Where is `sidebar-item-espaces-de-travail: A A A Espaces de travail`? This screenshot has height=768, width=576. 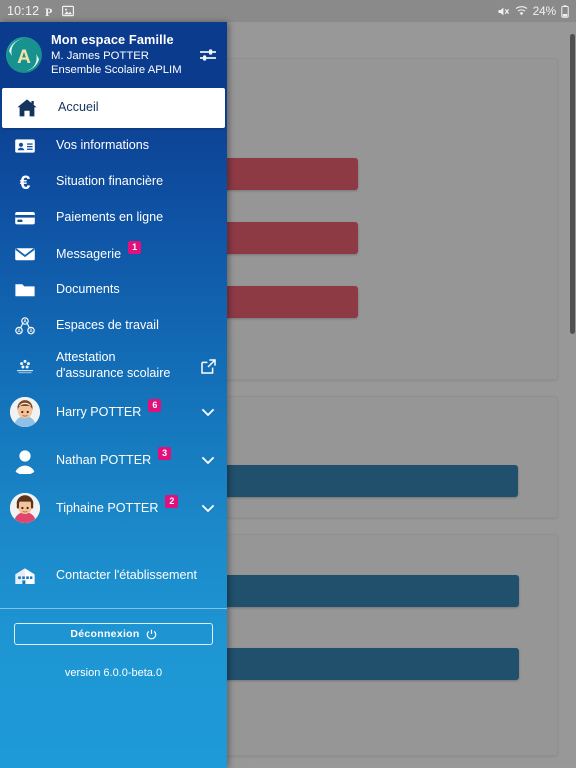
sidebar-item-espaces-de-travail: A A A Espaces de travail is located at coordinates (113, 326).